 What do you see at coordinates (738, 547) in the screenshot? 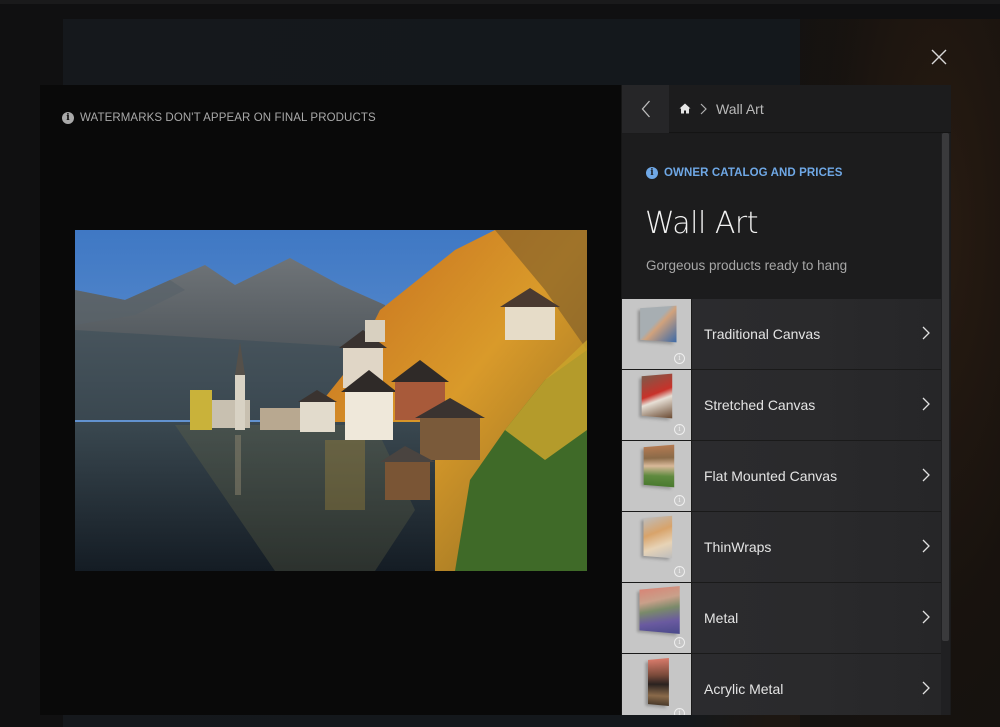
I see `product-label: ThinWraps` at bounding box center [738, 547].